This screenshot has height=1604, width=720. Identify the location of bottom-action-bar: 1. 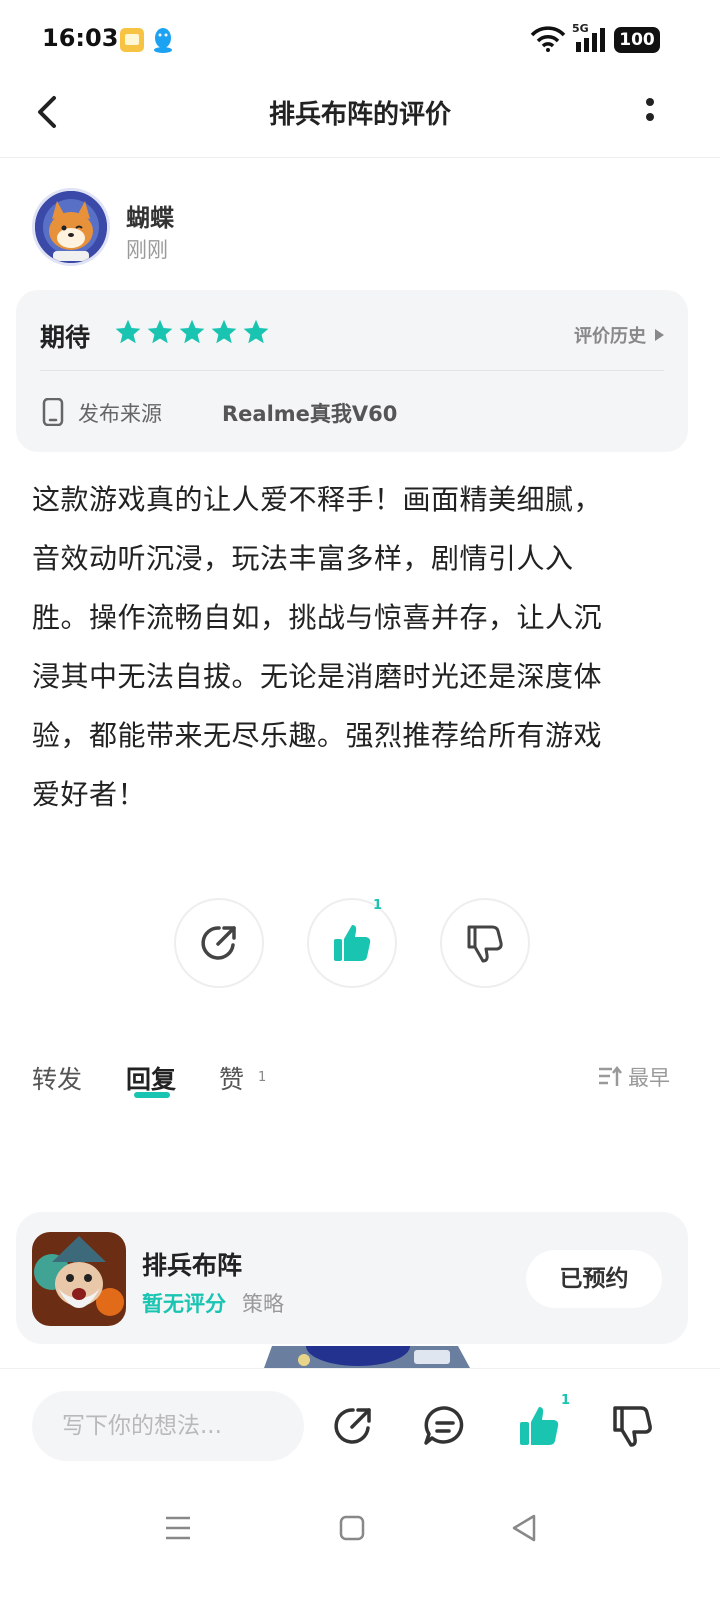
(360, 1424).